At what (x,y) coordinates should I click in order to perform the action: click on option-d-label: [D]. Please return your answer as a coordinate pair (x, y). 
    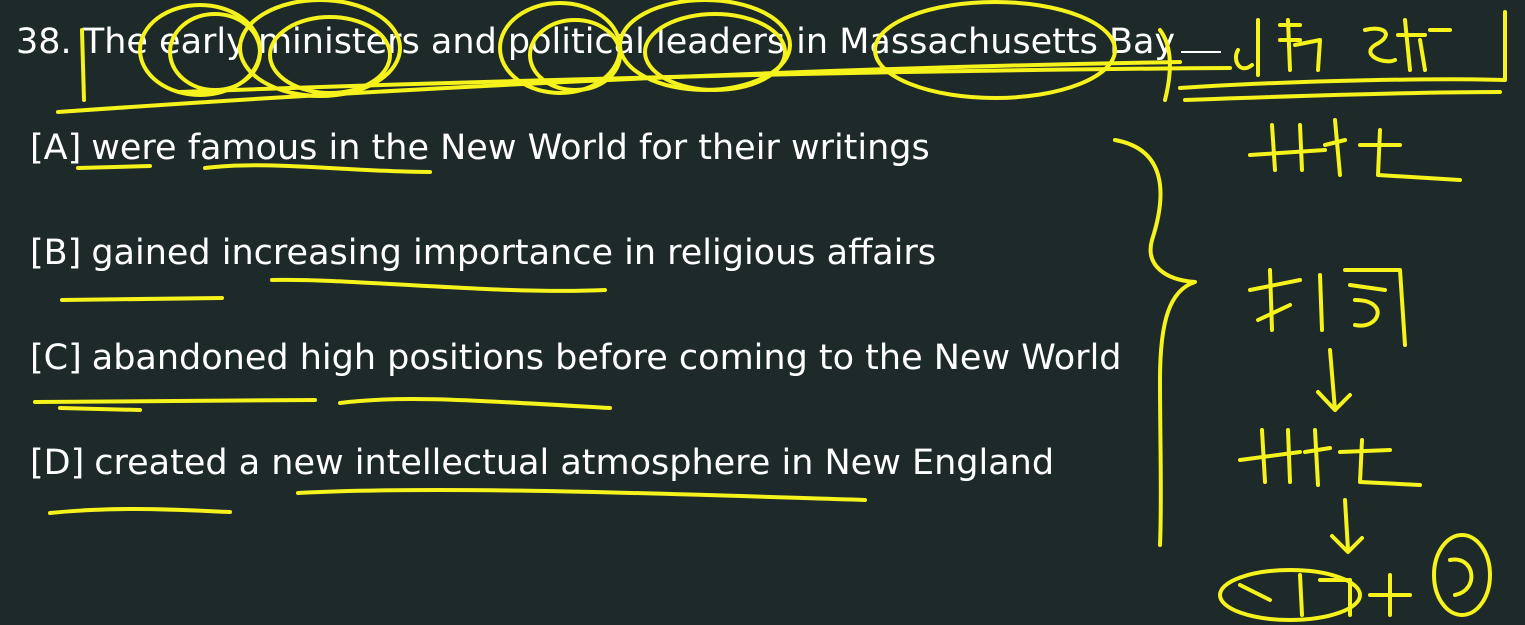
    Looking at the image, I should click on (57, 463).